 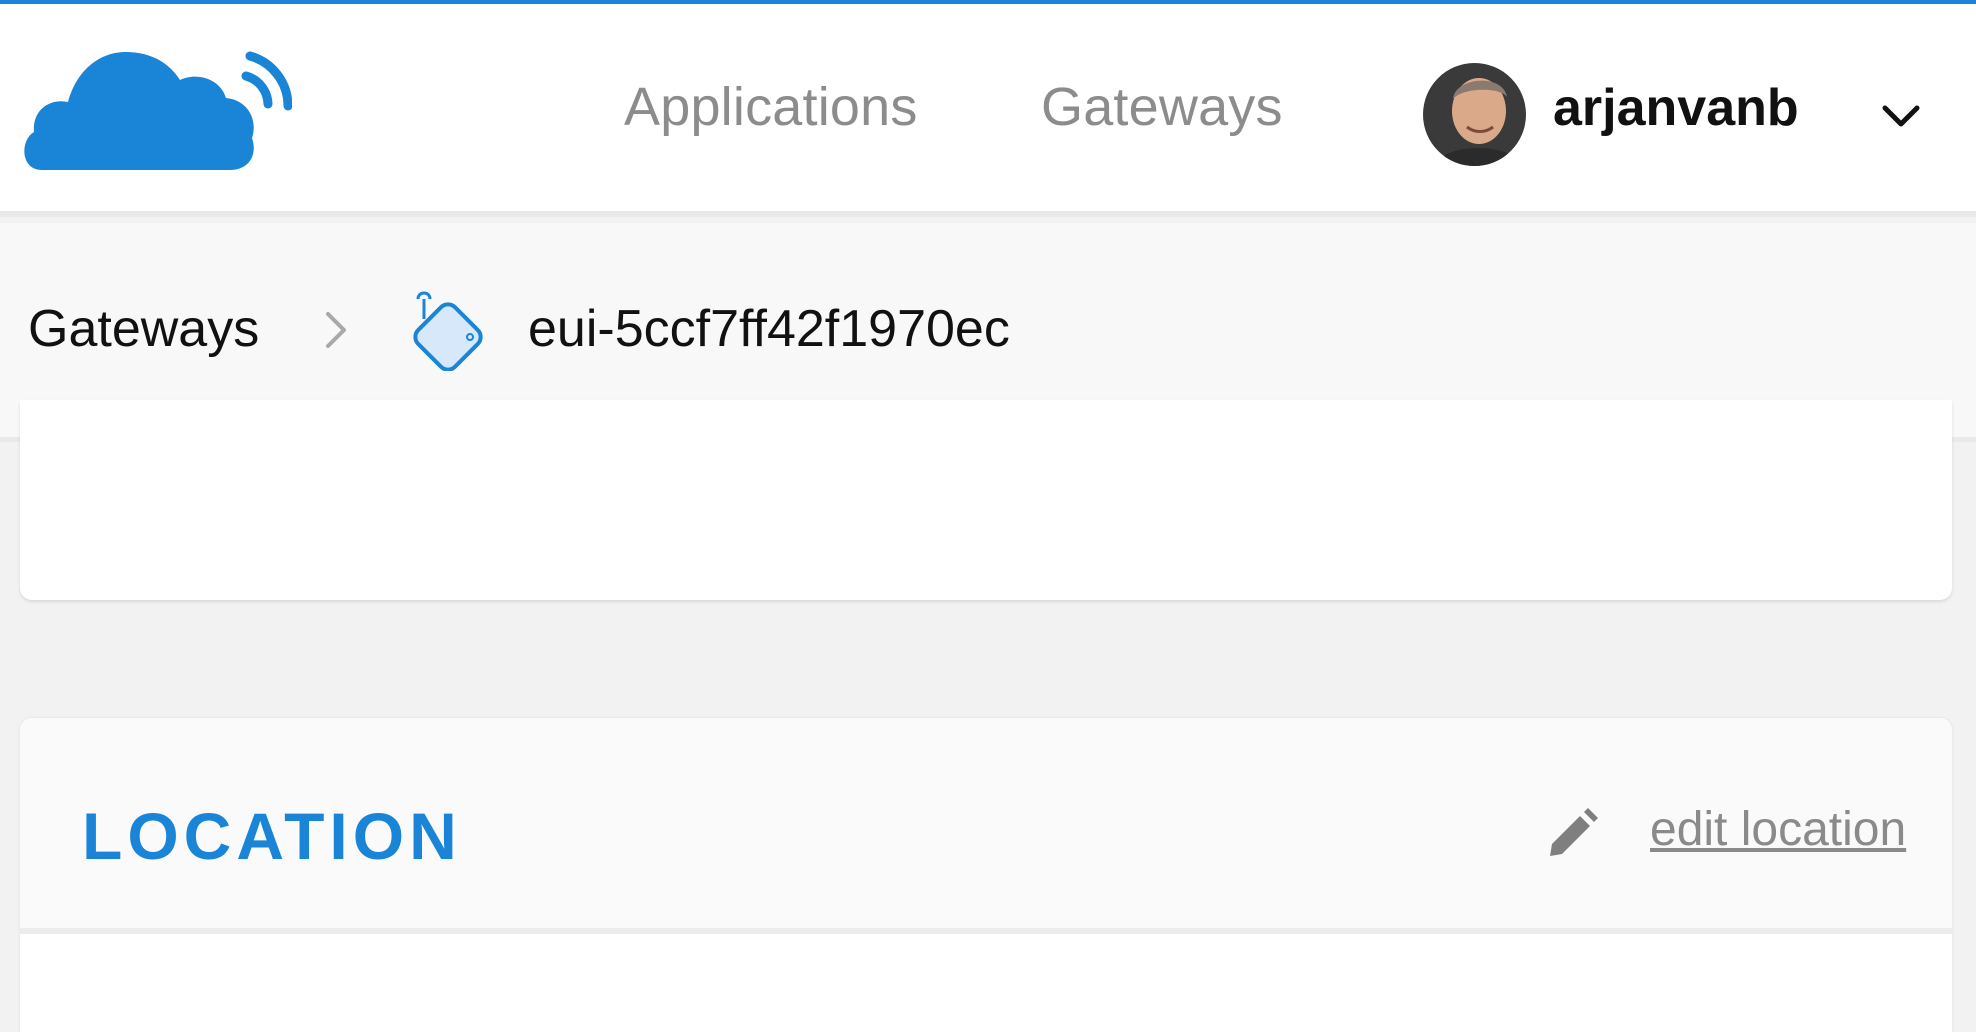 What do you see at coordinates (1676, 108) in the screenshot?
I see `username: arjanvanb` at bounding box center [1676, 108].